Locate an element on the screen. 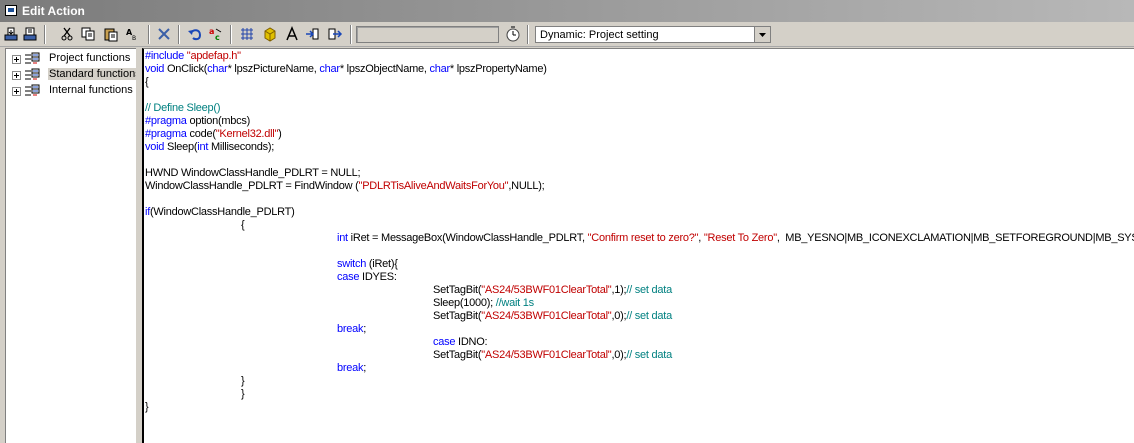 This screenshot has width=1134, height=443. code-line: if(WindowClassHandle_PDLRT) is located at coordinates (220, 212).